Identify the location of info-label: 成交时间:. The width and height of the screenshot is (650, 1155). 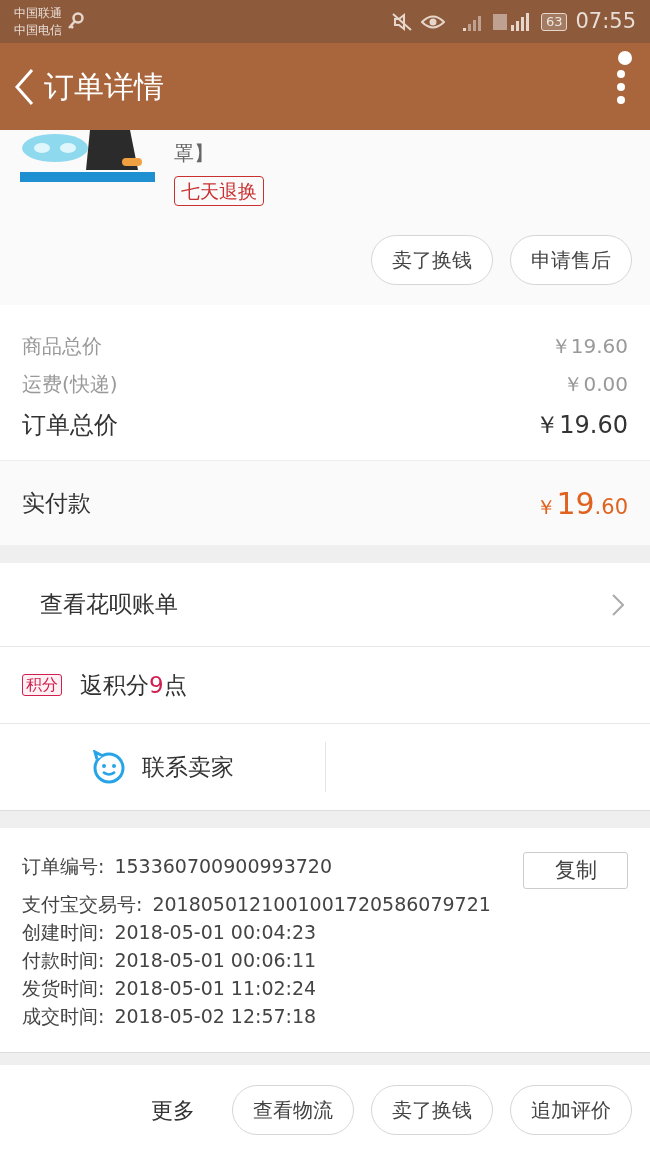
(63, 1016).